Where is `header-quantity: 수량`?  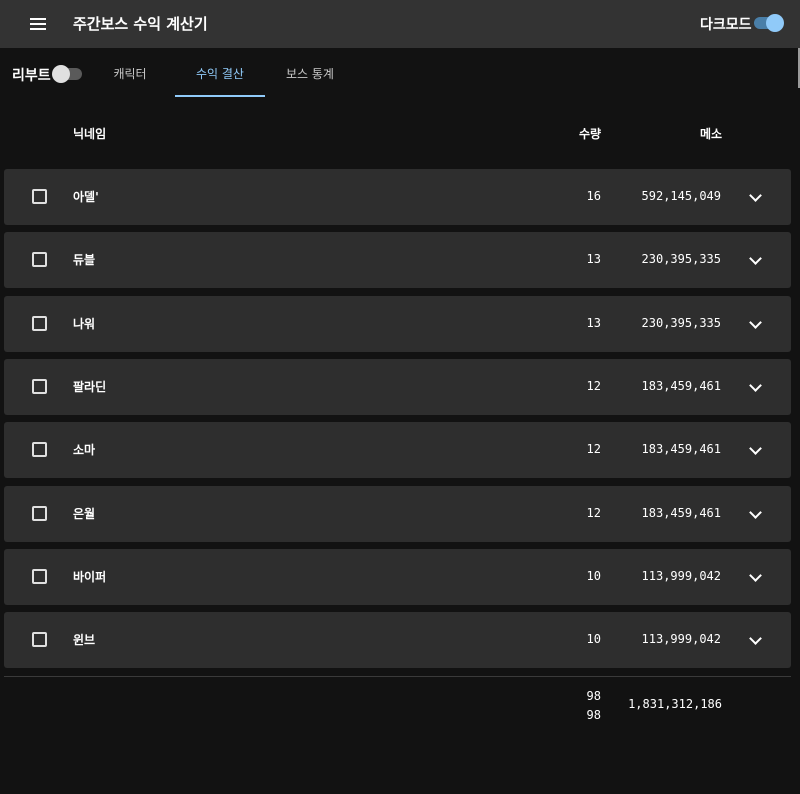
header-quantity: 수량 is located at coordinates (590, 134).